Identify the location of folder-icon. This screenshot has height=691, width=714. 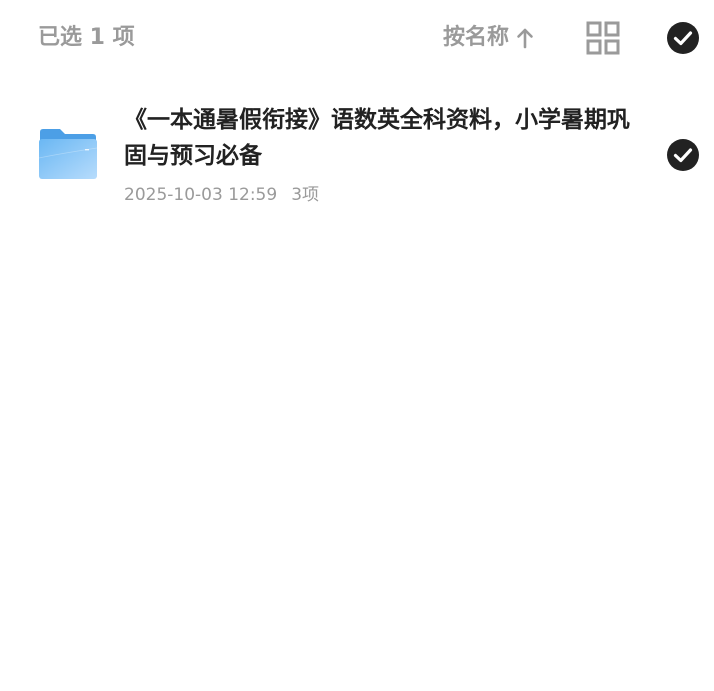
(68, 154).